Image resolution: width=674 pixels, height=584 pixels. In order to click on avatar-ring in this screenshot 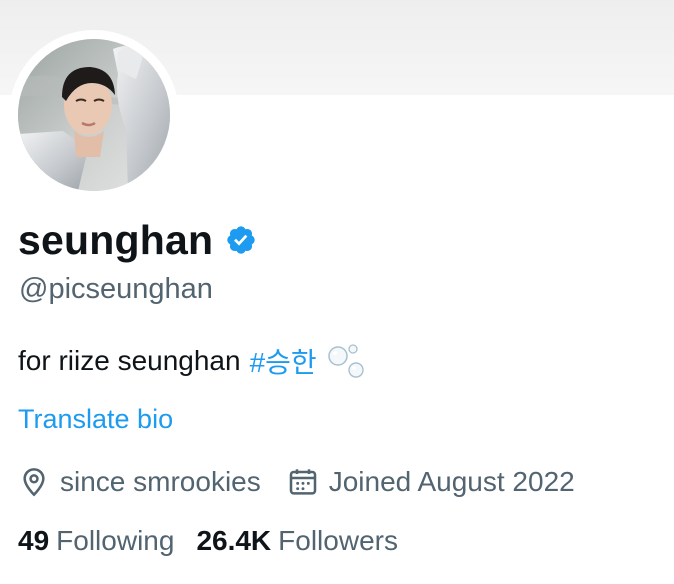, I will do `click(94, 115)`.